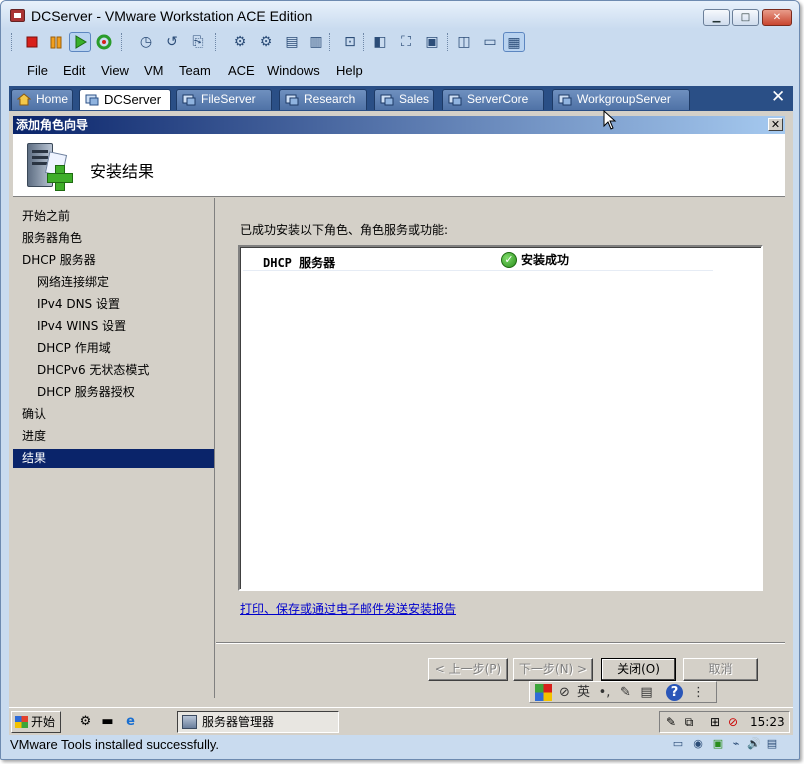 This screenshot has height=764, width=804. Describe the element at coordinates (490, 42) in the screenshot. I see `summary-view-button: ▭` at that location.